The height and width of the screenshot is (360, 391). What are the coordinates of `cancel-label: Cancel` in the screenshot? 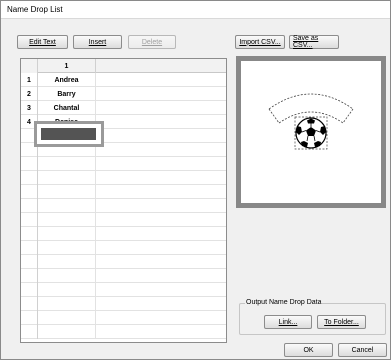 It's located at (362, 350).